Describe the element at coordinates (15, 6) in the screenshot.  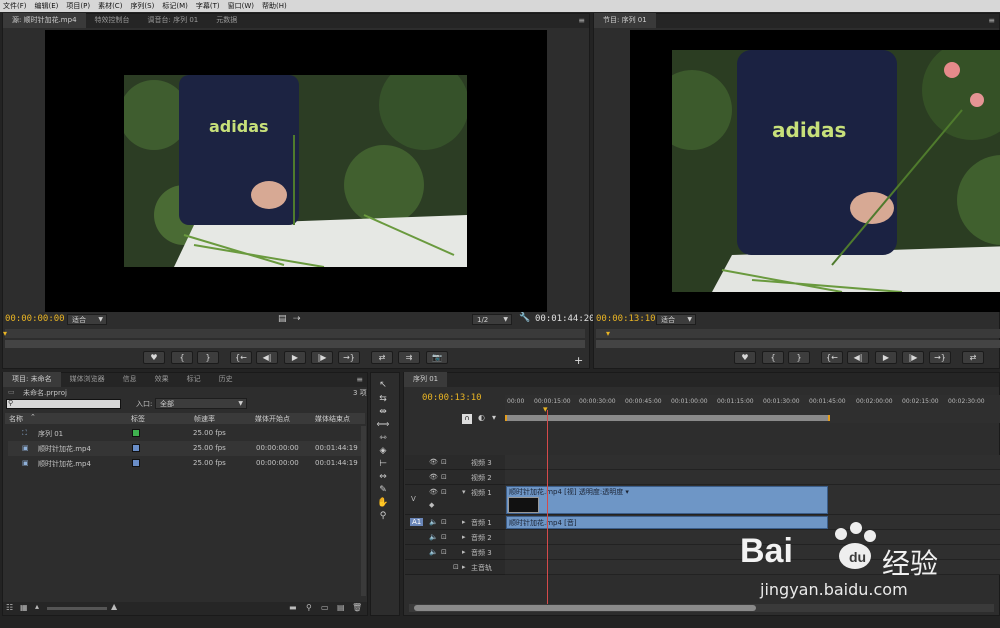
I see `menu-file: 文件(F)` at that location.